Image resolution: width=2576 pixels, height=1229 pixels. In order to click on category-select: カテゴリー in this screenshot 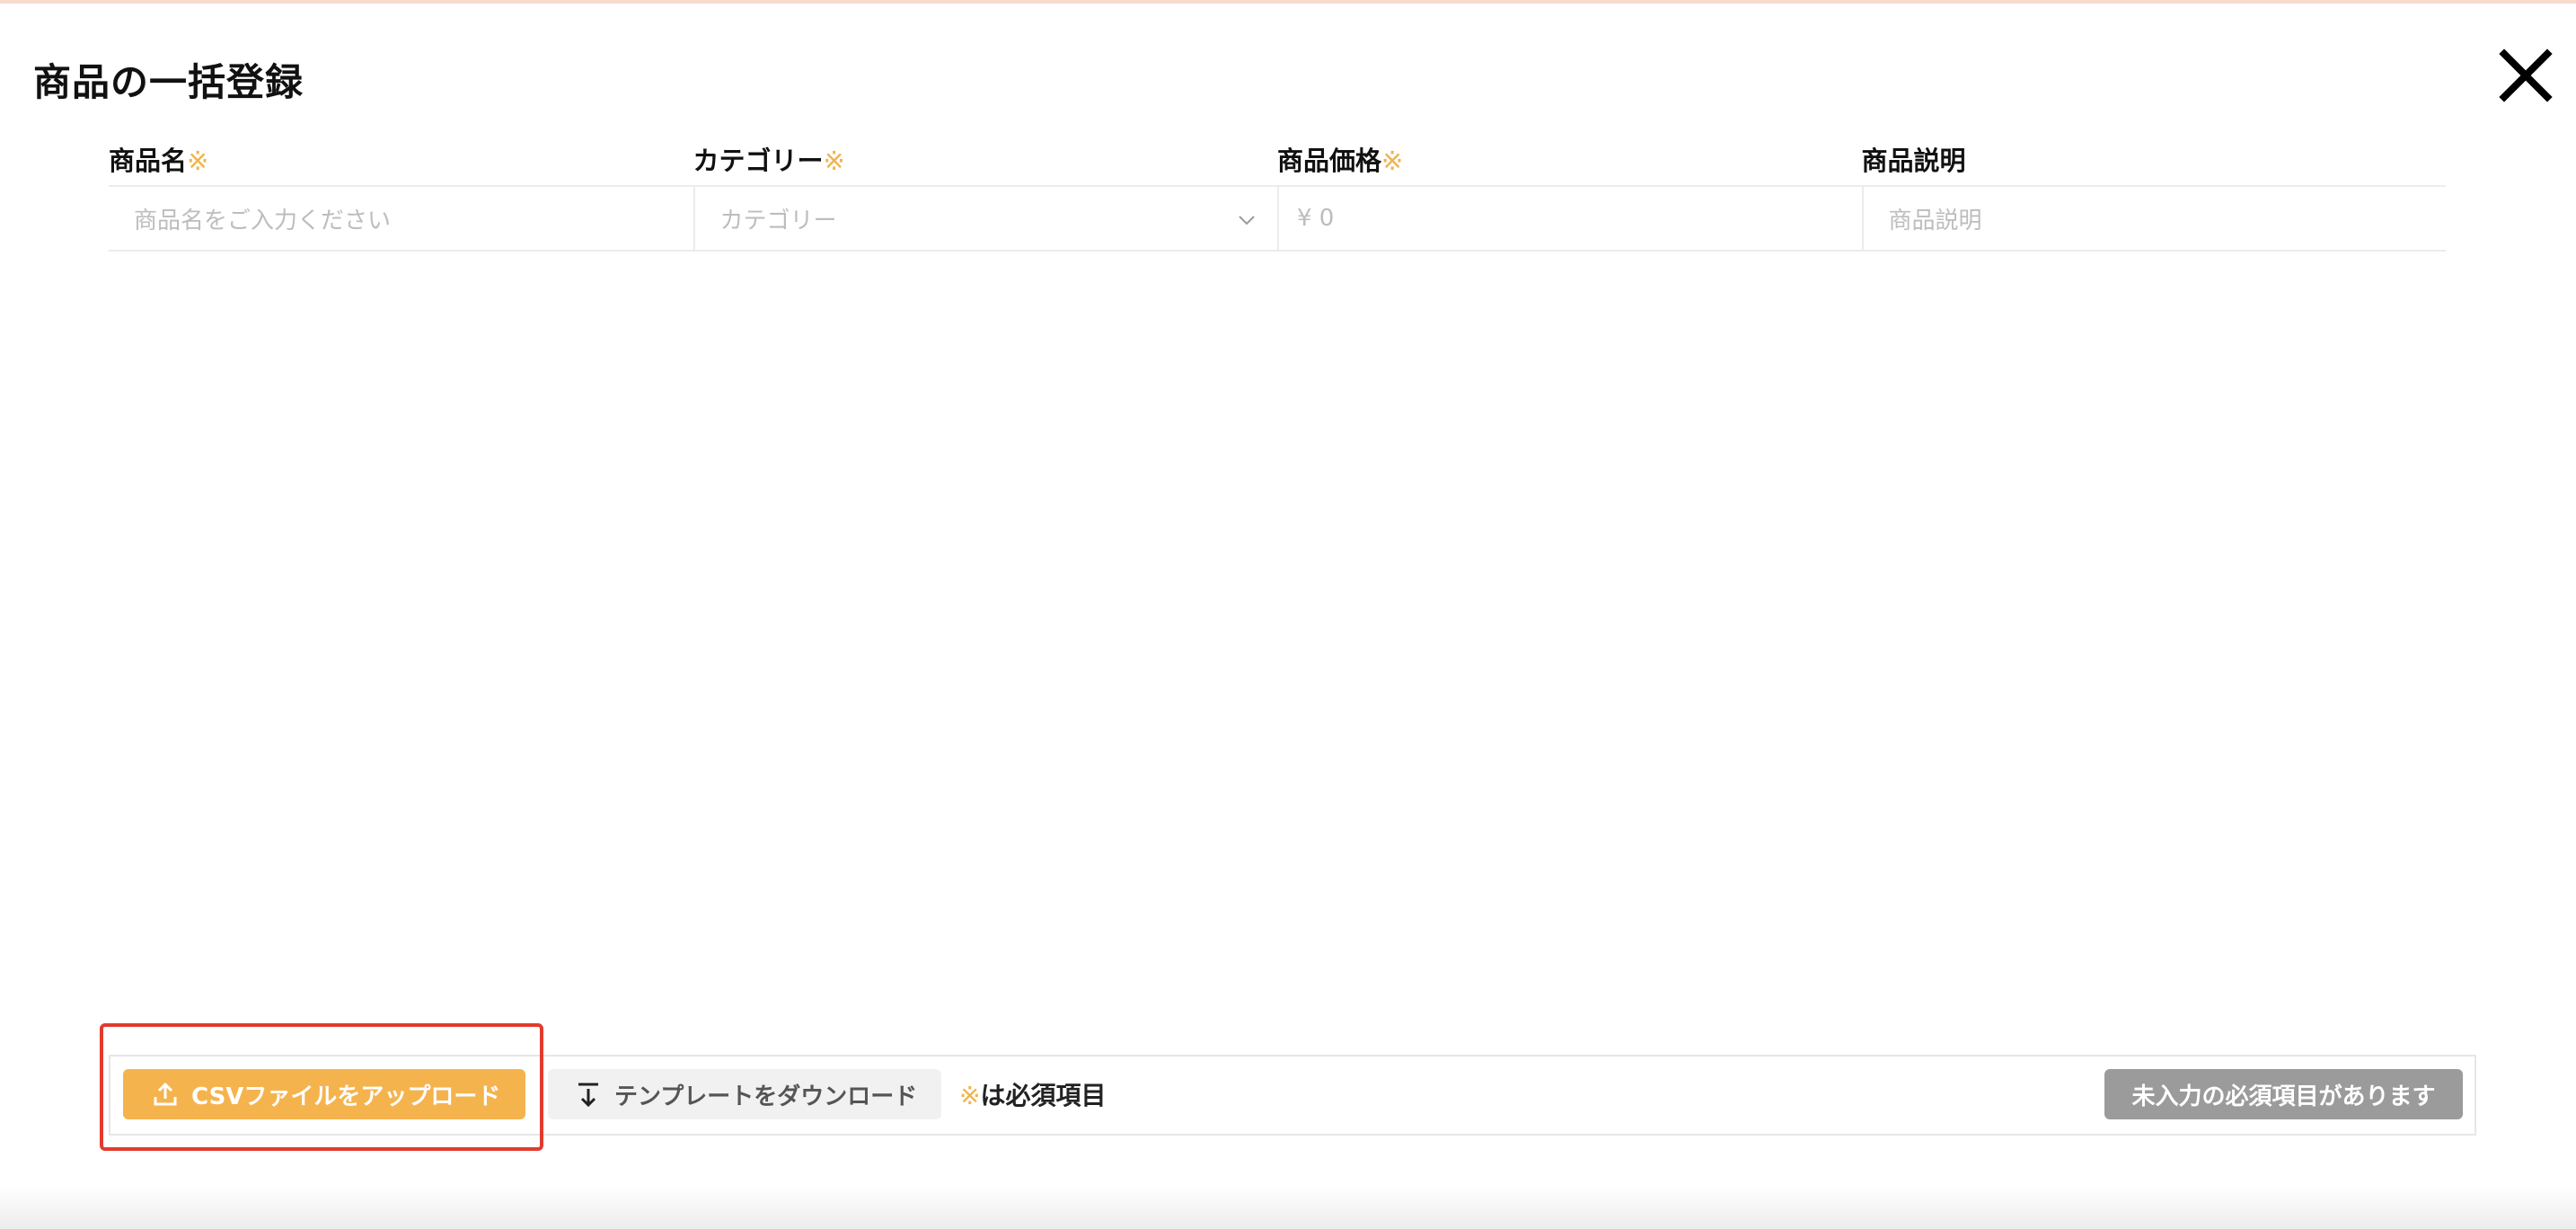, I will do `click(986, 218)`.